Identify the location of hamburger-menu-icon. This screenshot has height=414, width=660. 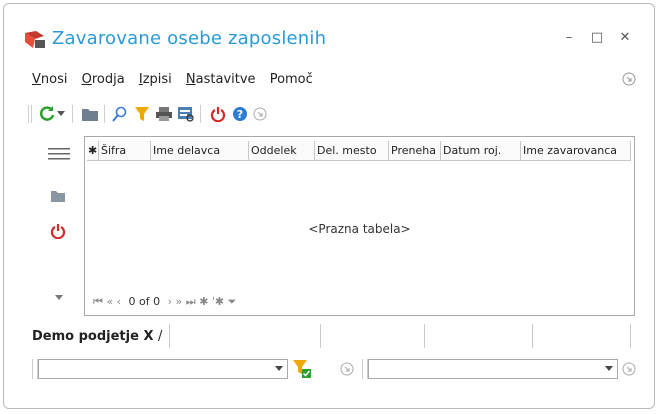
(59, 154).